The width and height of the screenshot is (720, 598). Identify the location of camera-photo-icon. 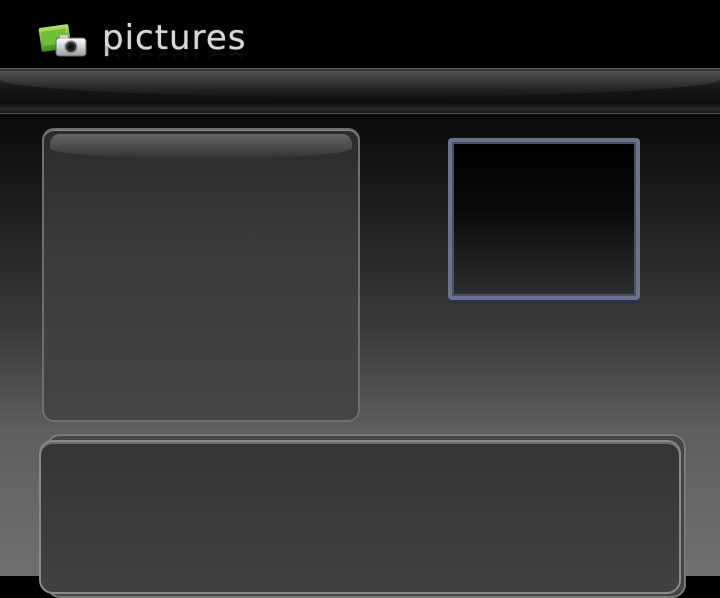
(64, 40).